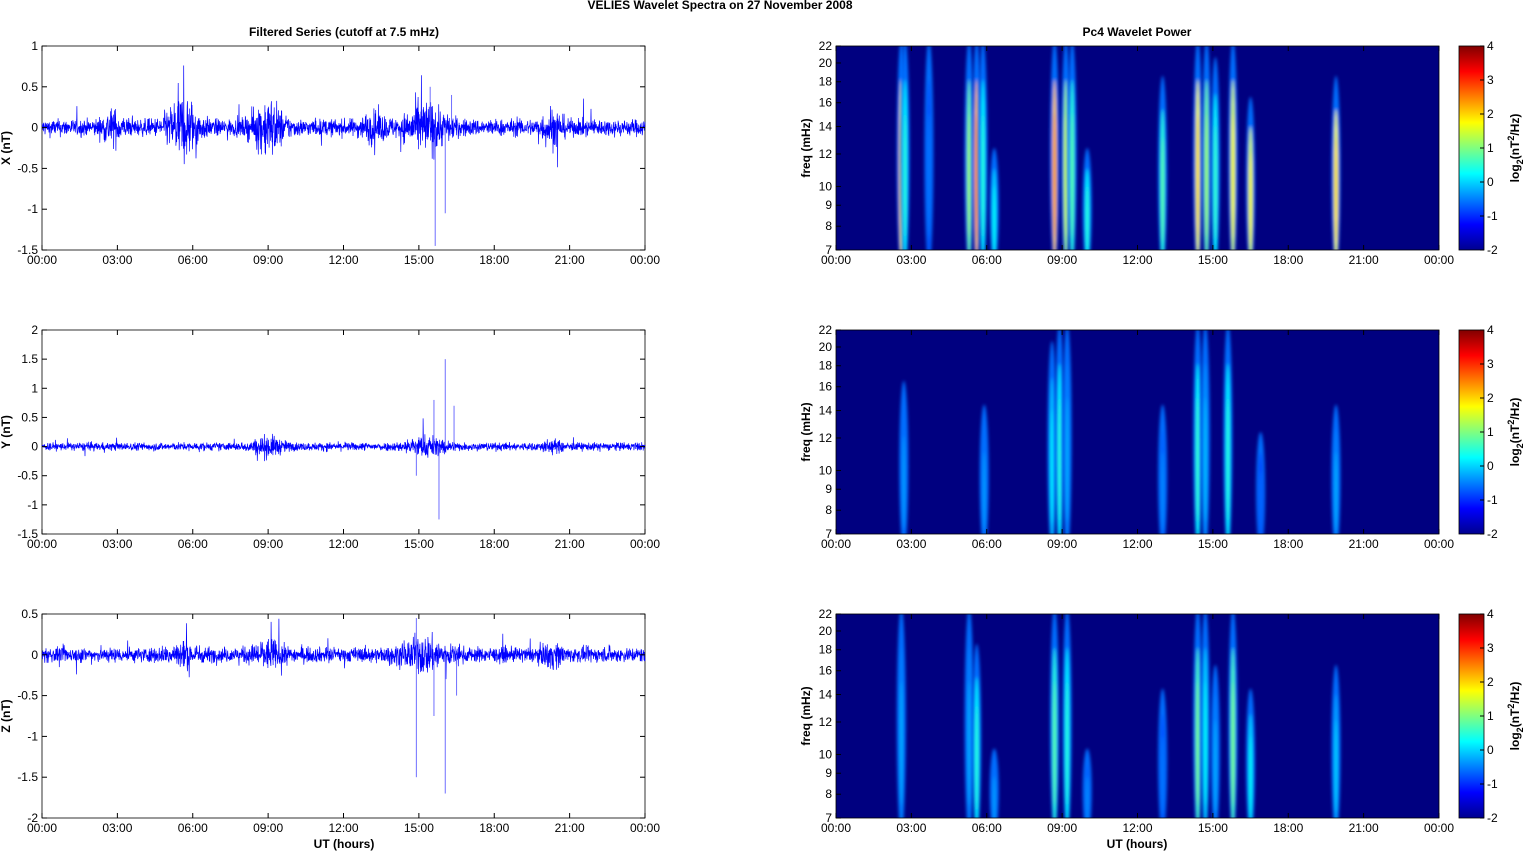 The height and width of the screenshot is (856, 1526). I want to click on freq-tick-label: 10, so click(826, 186).